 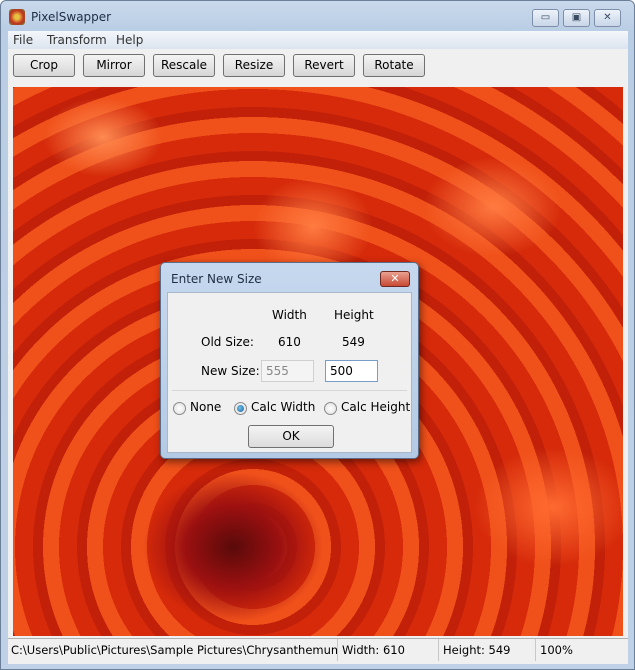 I want to click on radio-calc-height-label: Calc Height, so click(x=376, y=407).